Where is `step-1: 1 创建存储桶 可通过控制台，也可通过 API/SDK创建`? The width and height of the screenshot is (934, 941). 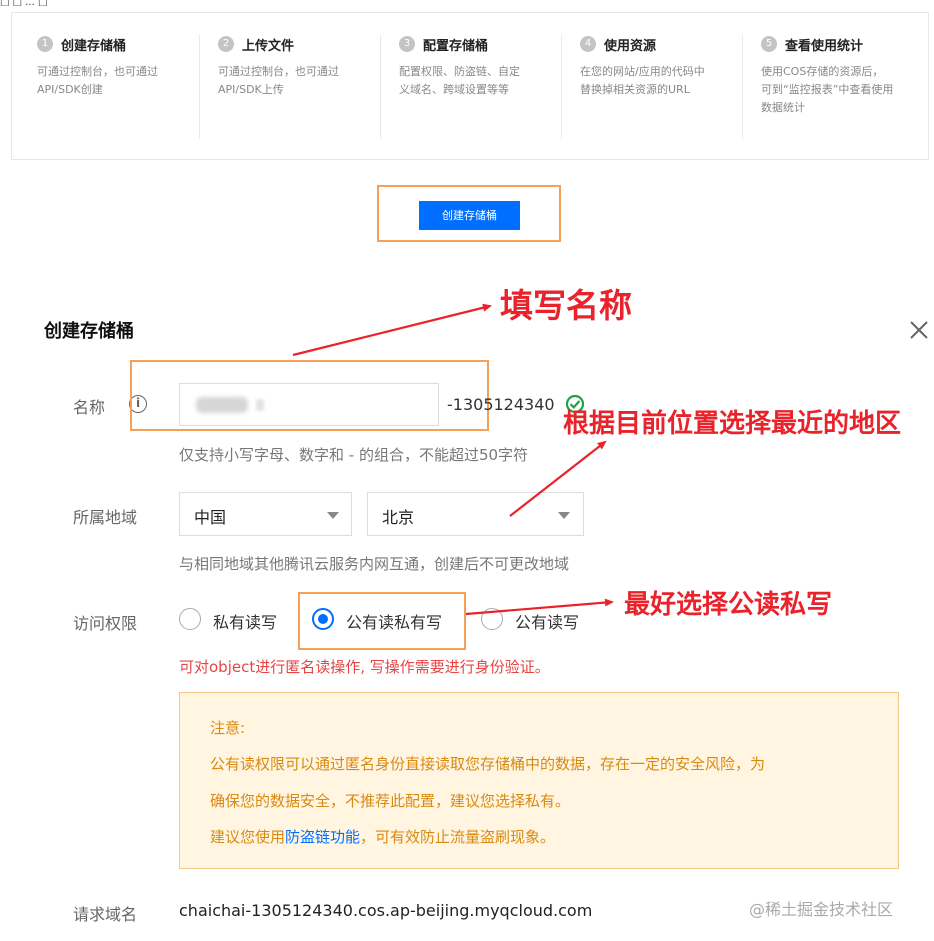 step-1: 1 创建存储桶 可通过控制台，也可通过 API/SDK创建 is located at coordinates (117, 66).